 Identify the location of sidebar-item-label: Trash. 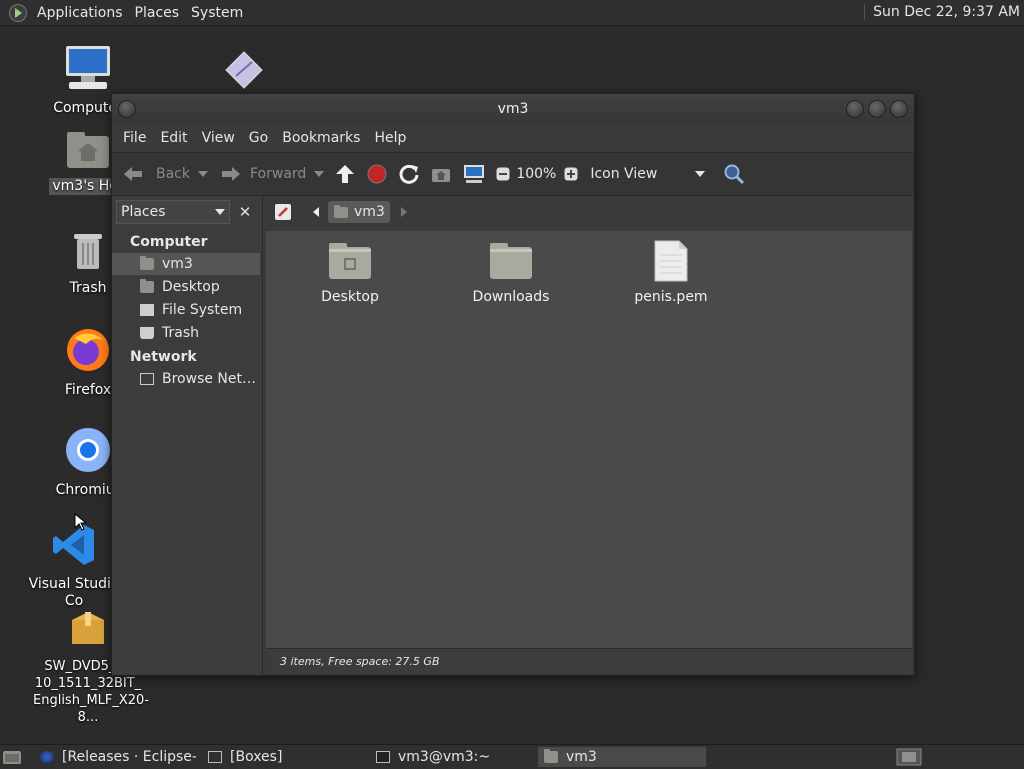
(180, 333).